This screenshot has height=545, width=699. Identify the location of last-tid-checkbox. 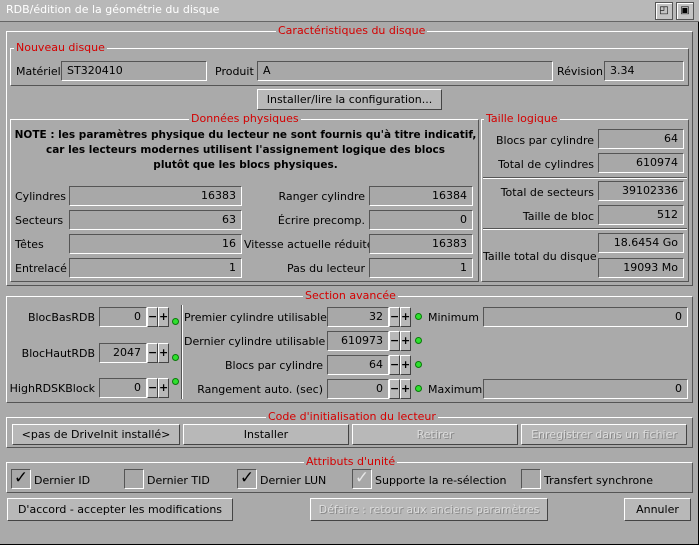
(134, 479).